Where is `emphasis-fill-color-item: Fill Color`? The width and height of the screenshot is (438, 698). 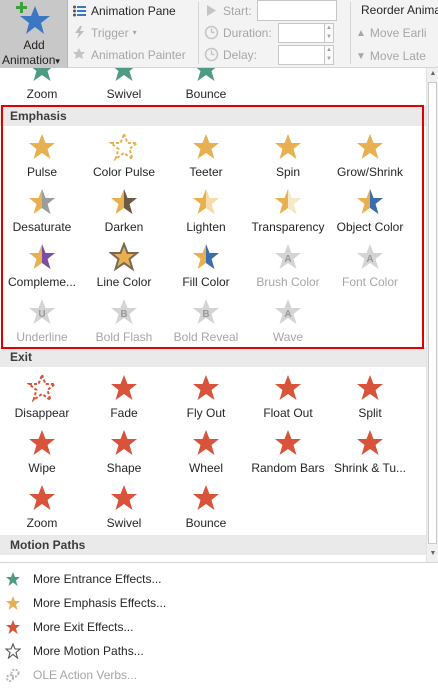 emphasis-fill-color-item: Fill Color is located at coordinates (206, 268).